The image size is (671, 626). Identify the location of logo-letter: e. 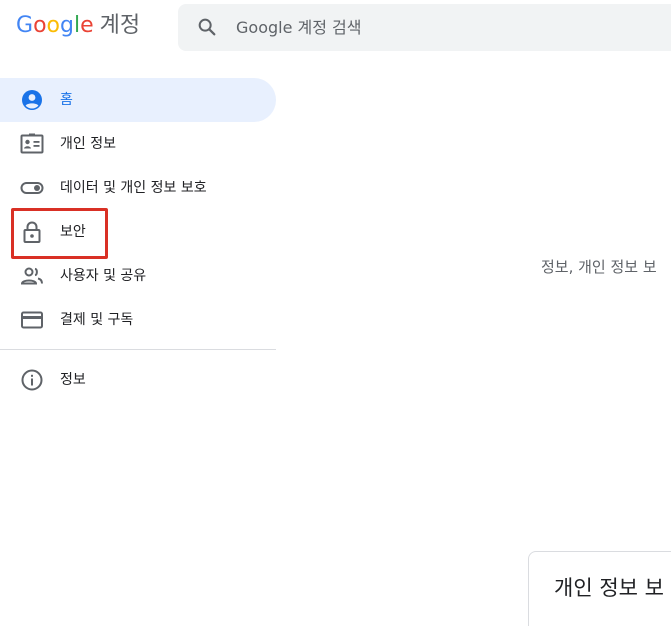
(87, 25).